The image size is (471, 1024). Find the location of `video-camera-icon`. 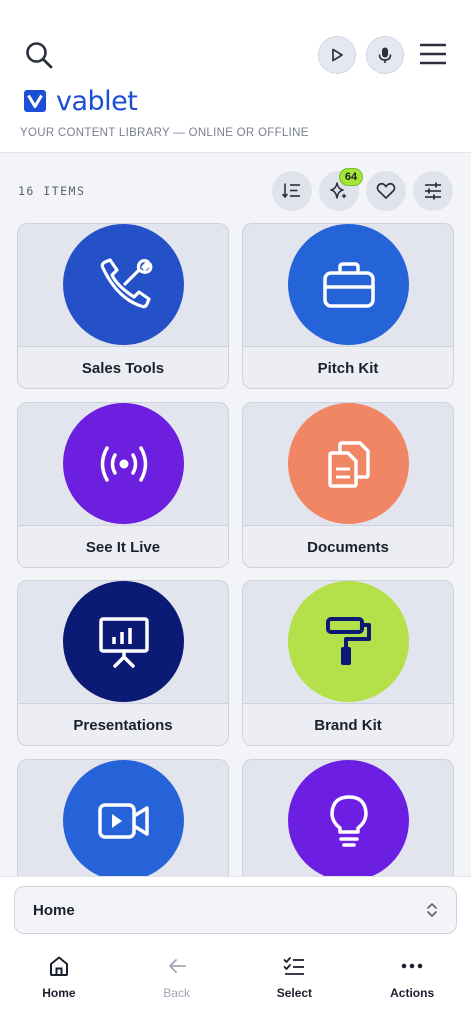

video-camera-icon is located at coordinates (123, 820).